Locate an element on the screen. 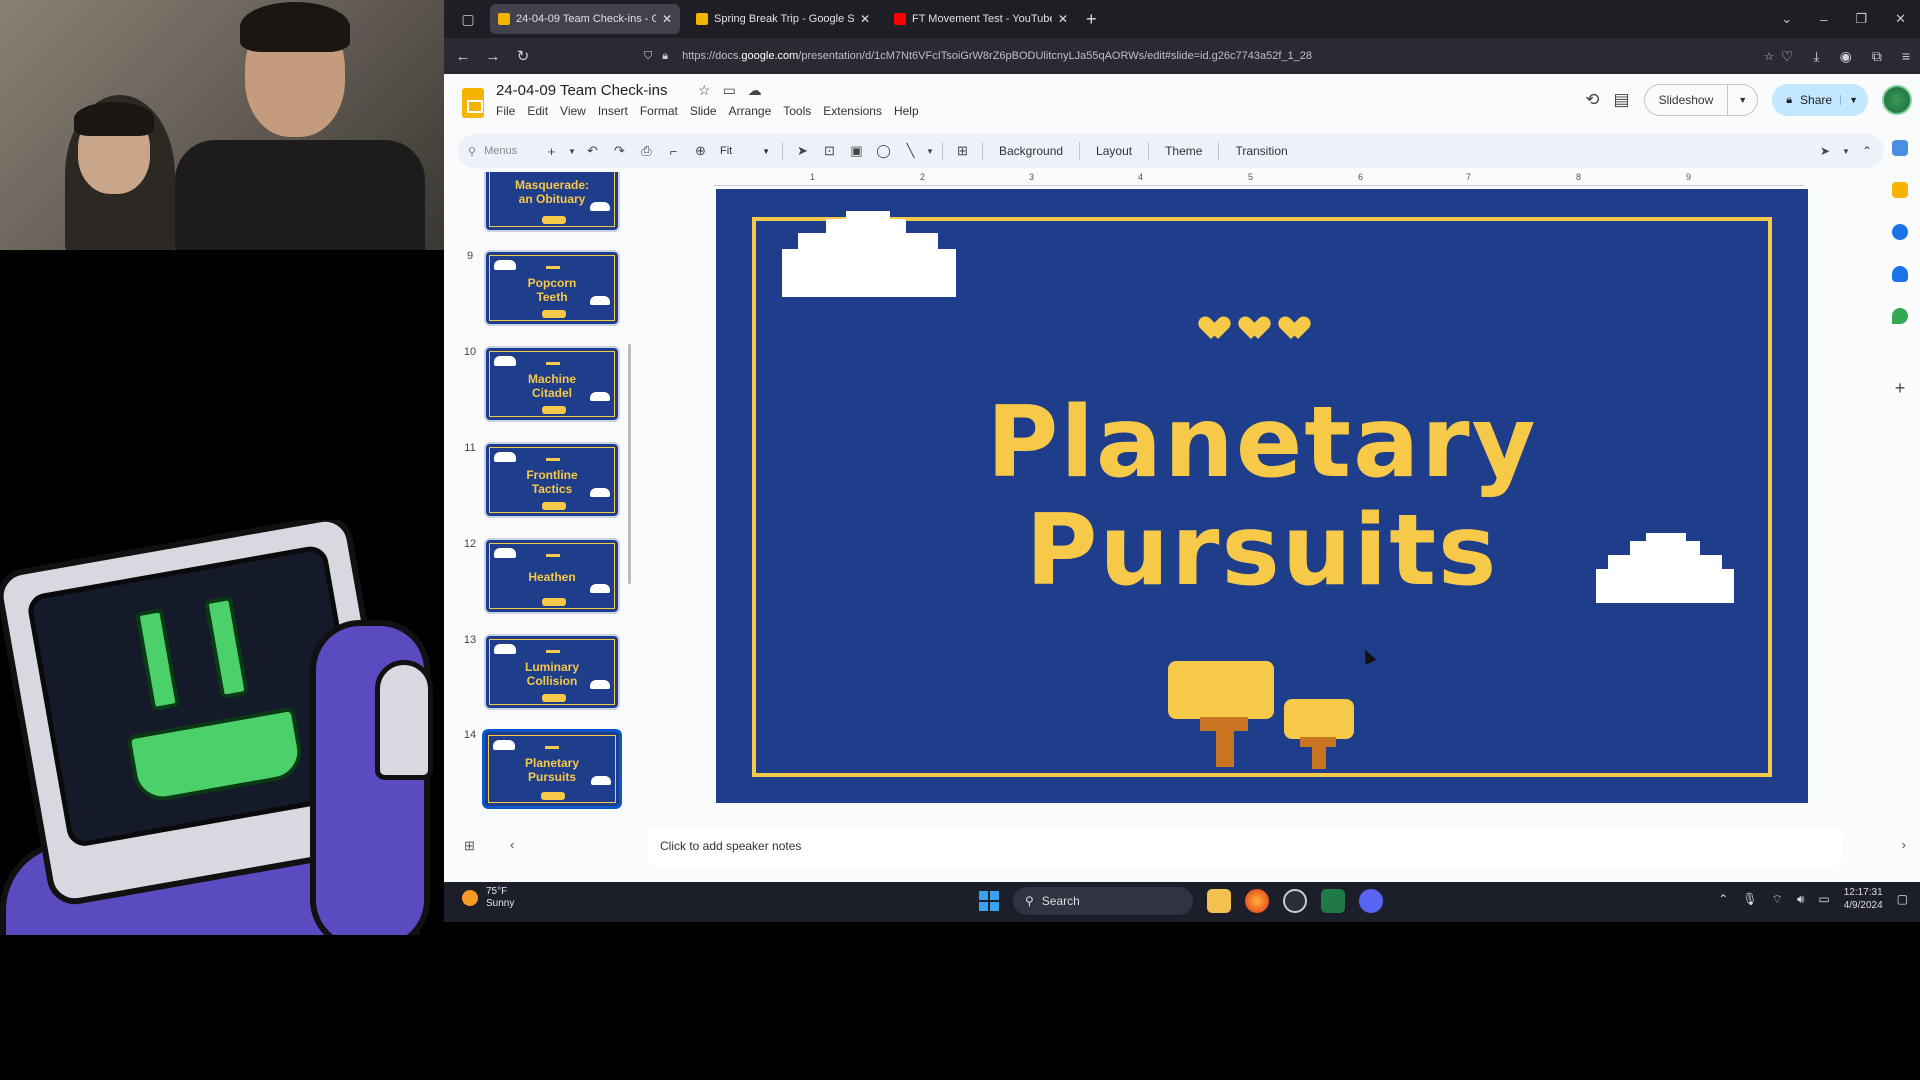 The height and width of the screenshot is (1080, 1920). share-dropdown-icon: ▼ is located at coordinates (1849, 100).